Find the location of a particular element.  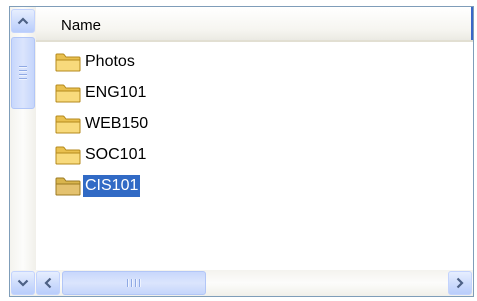

horizontal-scroll-thumb is located at coordinates (134, 283).